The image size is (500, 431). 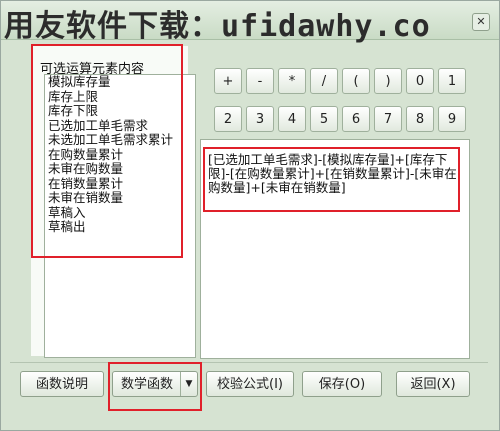 What do you see at coordinates (260, 119) in the screenshot?
I see `key-3-button: 3` at bounding box center [260, 119].